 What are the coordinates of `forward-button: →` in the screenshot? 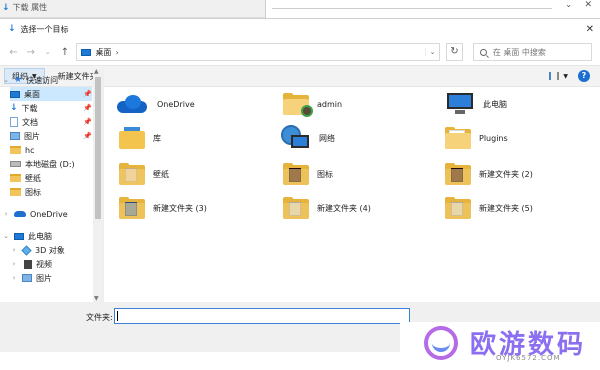 It's located at (30, 52).